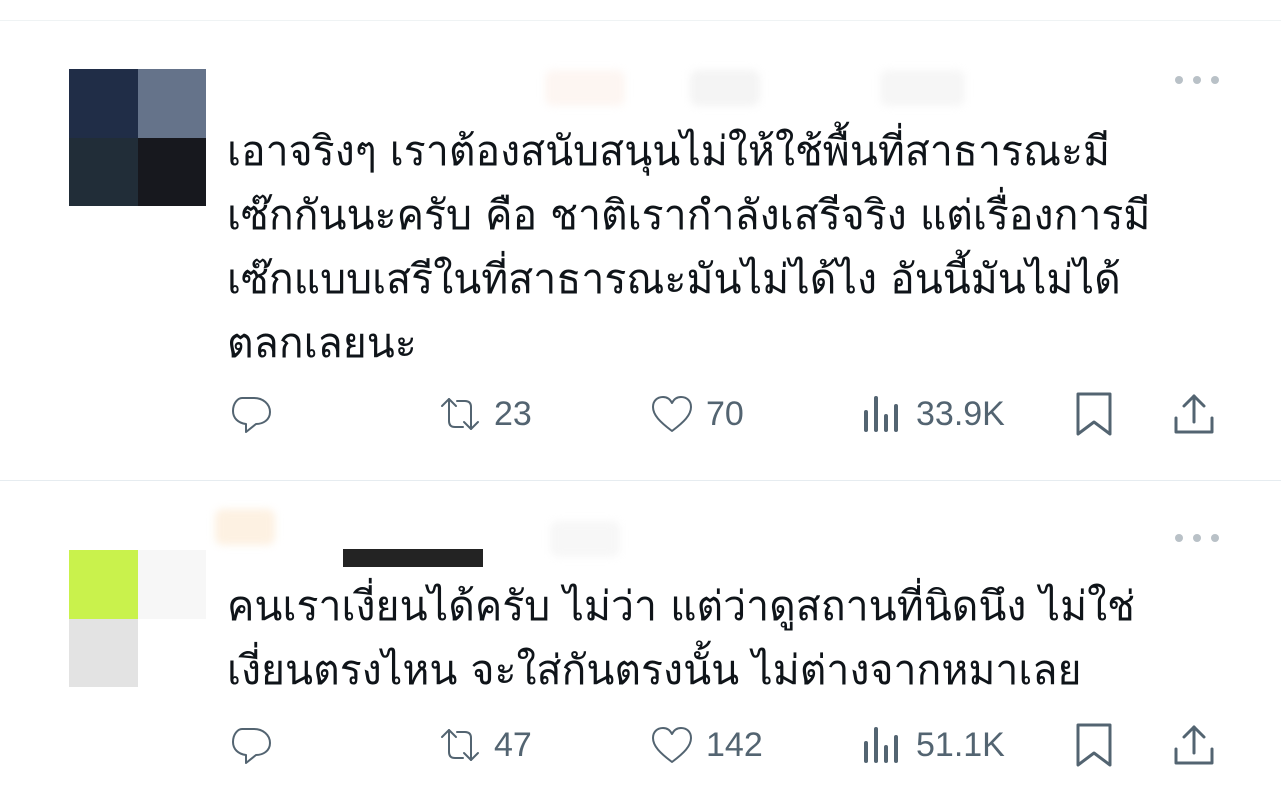 Image resolution: width=1281 pixels, height=800 pixels. Describe the element at coordinates (696, 414) in the screenshot. I see `like-button: 70` at that location.